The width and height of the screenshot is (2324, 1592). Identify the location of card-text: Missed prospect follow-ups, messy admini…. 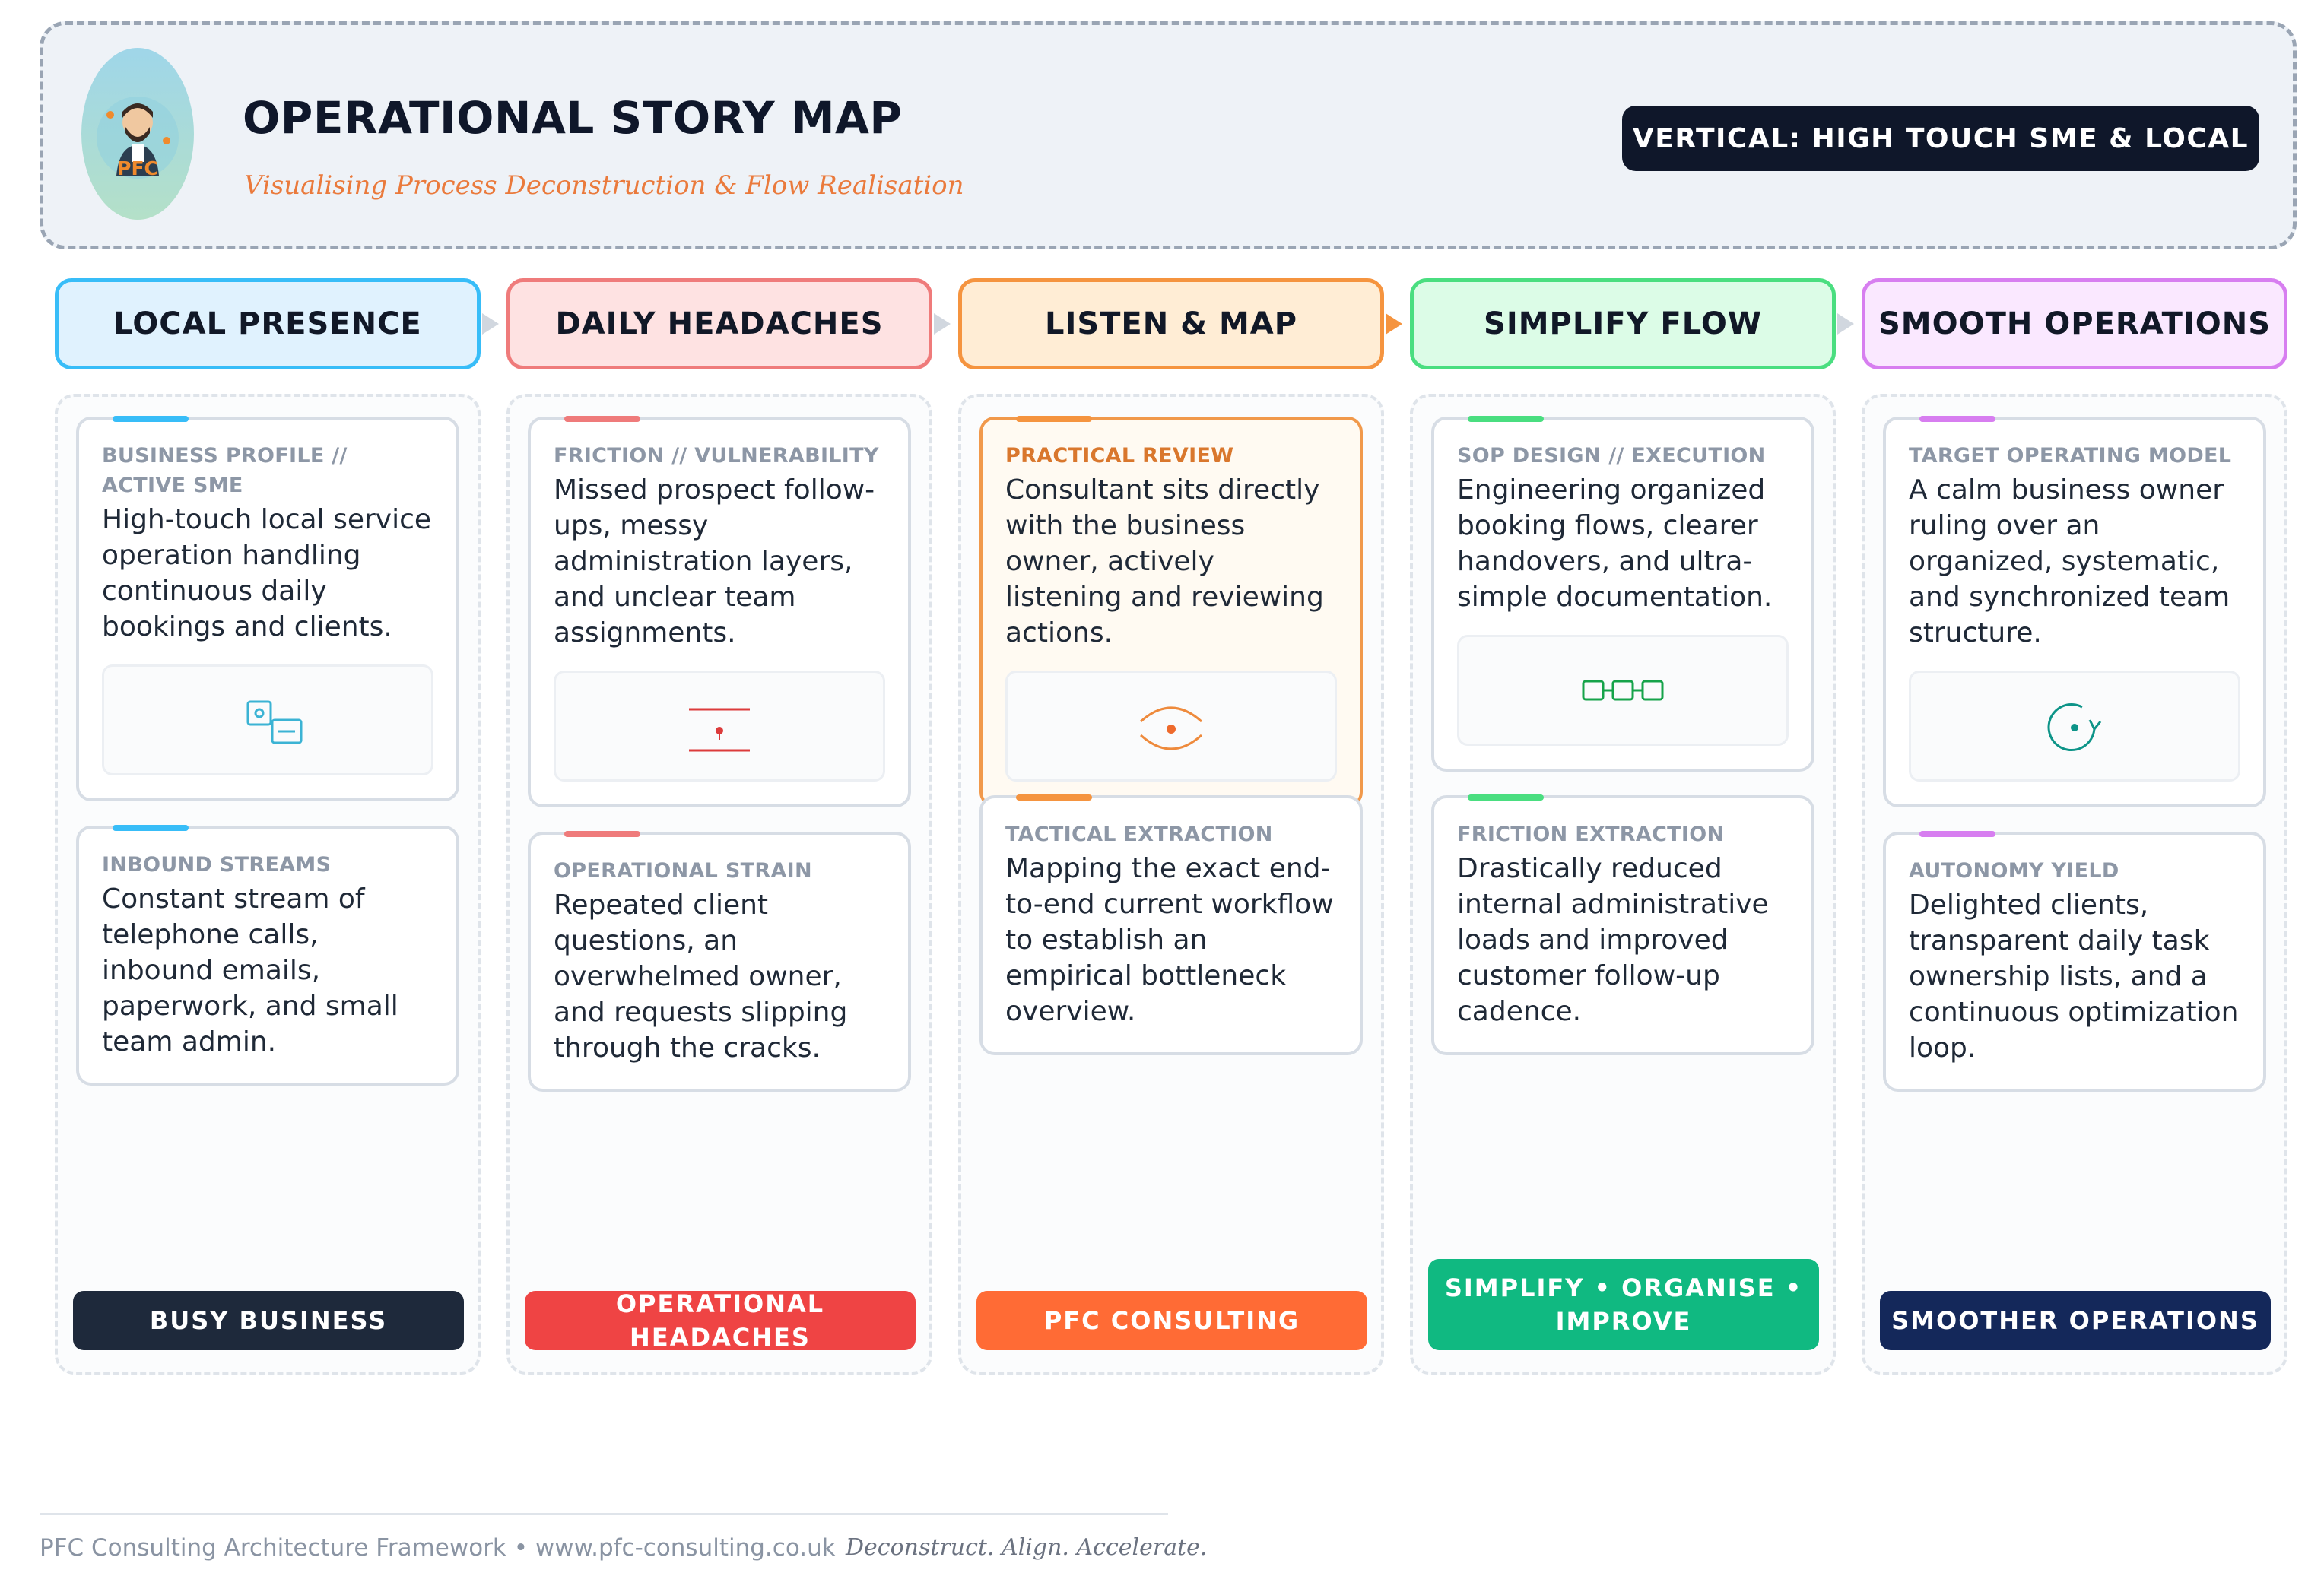
(714, 561).